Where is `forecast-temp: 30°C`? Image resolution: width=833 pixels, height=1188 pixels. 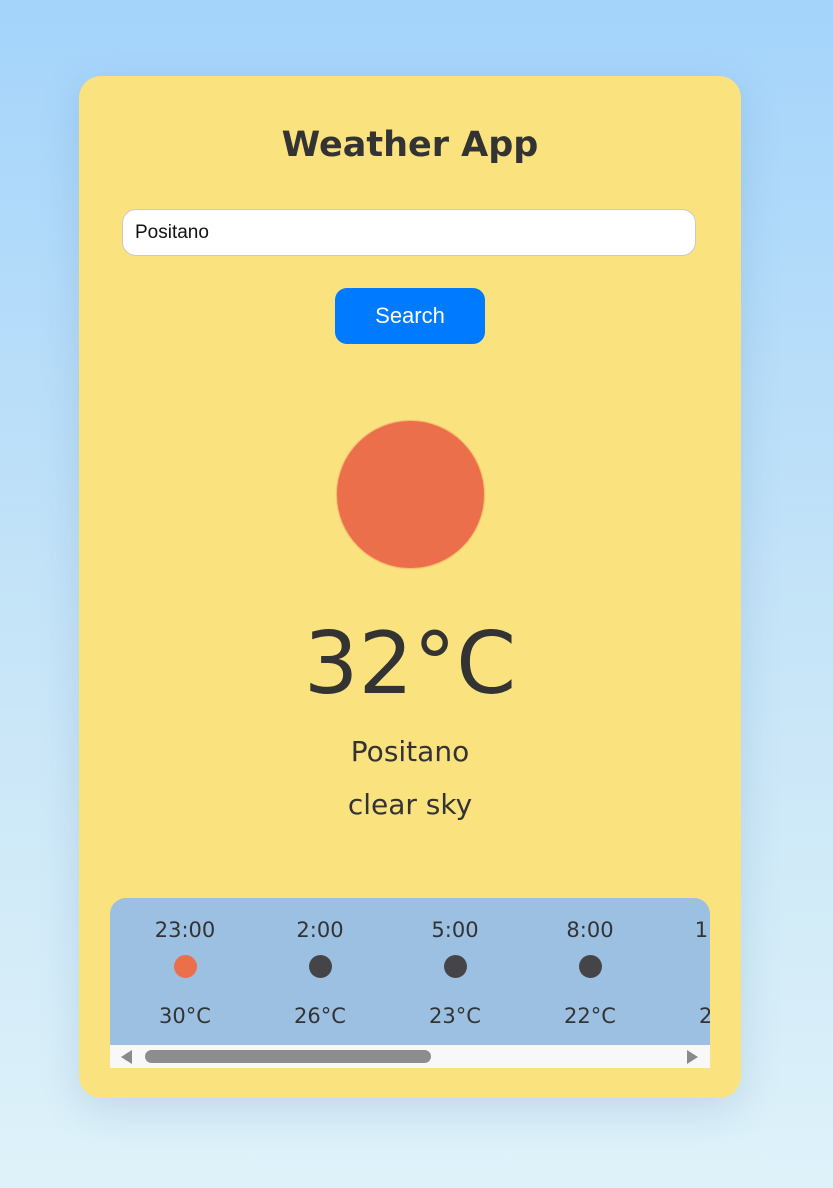
forecast-temp: 30°C is located at coordinates (185, 1016).